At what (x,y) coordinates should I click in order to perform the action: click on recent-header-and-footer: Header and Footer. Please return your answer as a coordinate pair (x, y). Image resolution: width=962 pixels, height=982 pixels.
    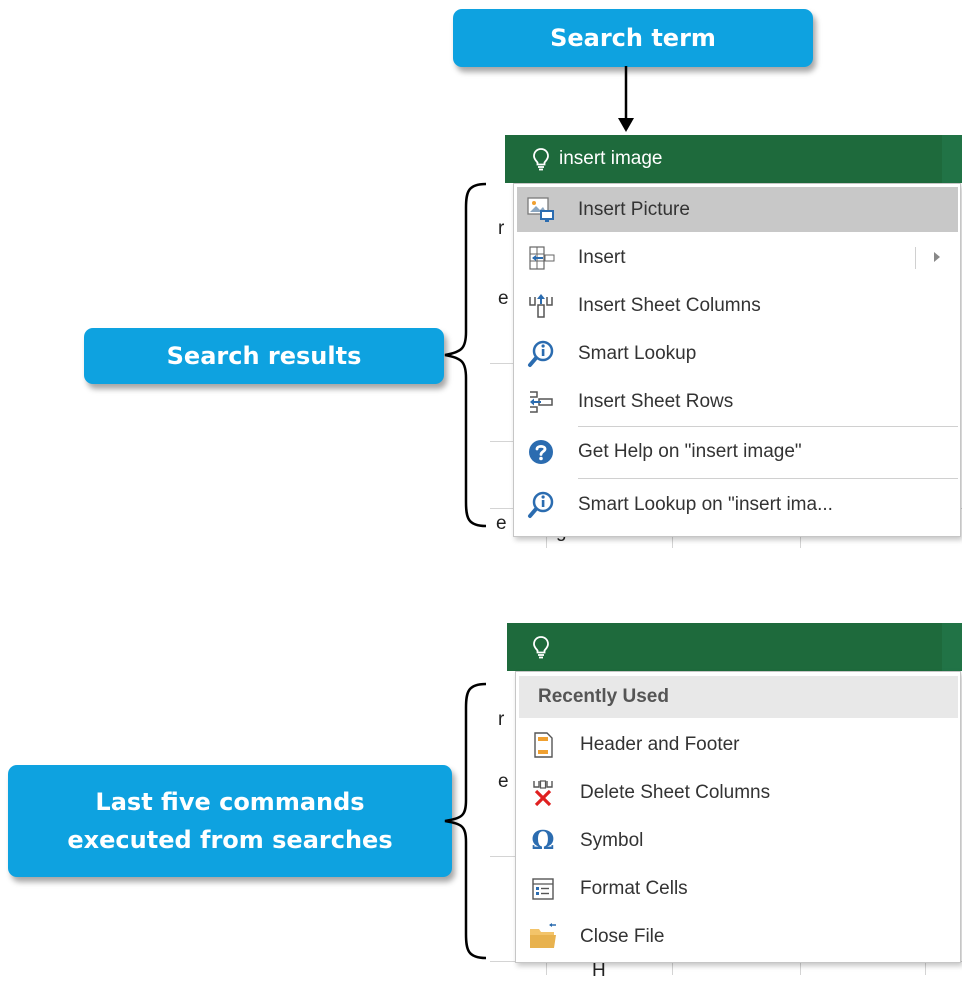
    Looking at the image, I should click on (738, 744).